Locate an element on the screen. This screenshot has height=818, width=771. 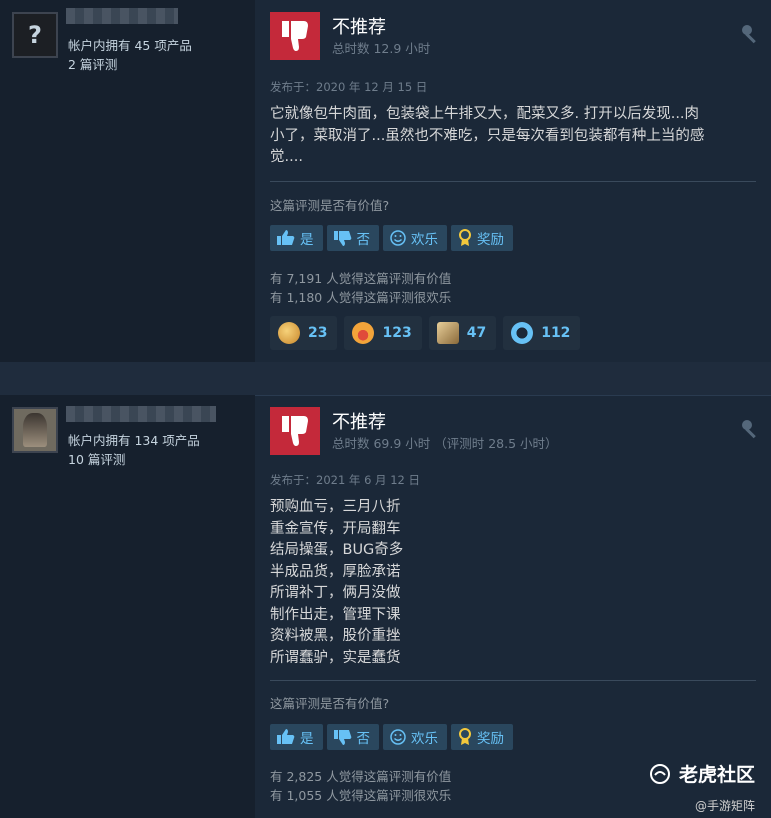
award-count: 123 is located at coordinates (397, 333).